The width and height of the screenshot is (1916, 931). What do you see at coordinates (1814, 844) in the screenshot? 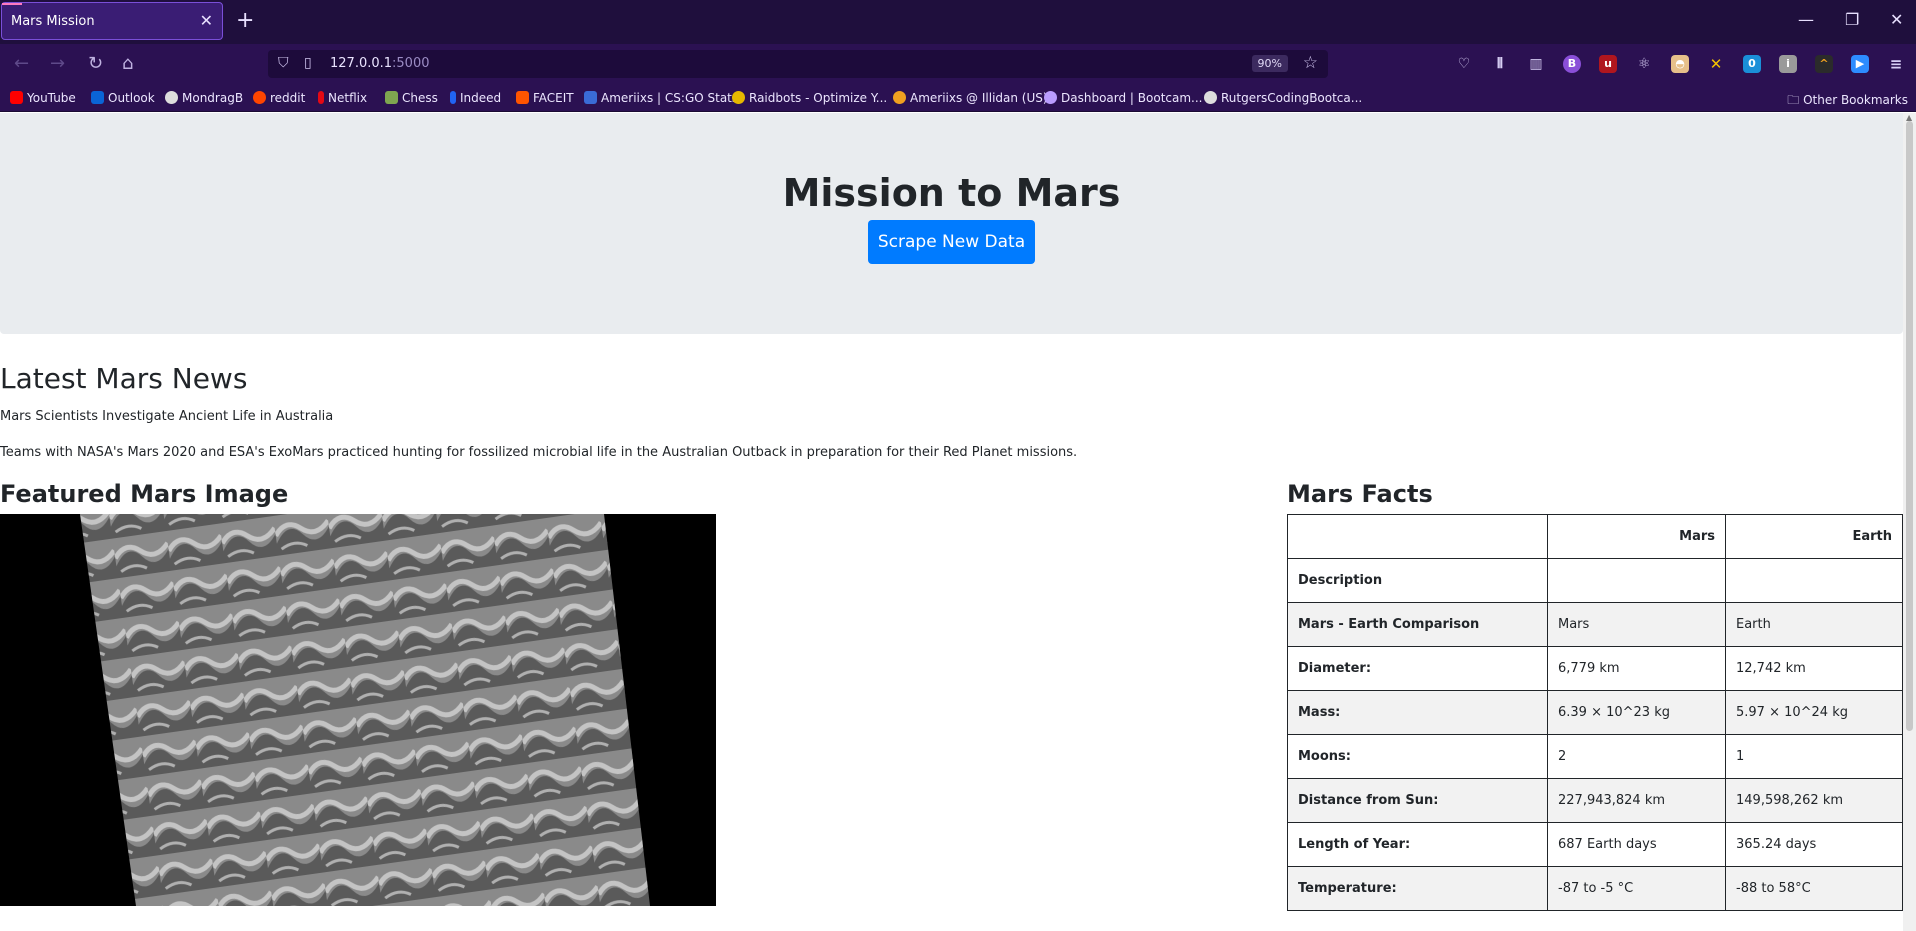
I see `earth-value: 365.24 days` at bounding box center [1814, 844].